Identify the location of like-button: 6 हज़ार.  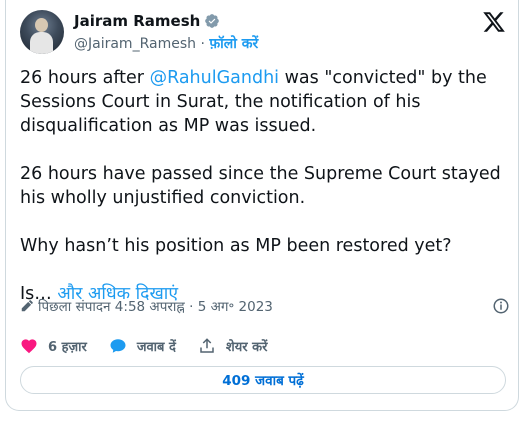
(53, 346).